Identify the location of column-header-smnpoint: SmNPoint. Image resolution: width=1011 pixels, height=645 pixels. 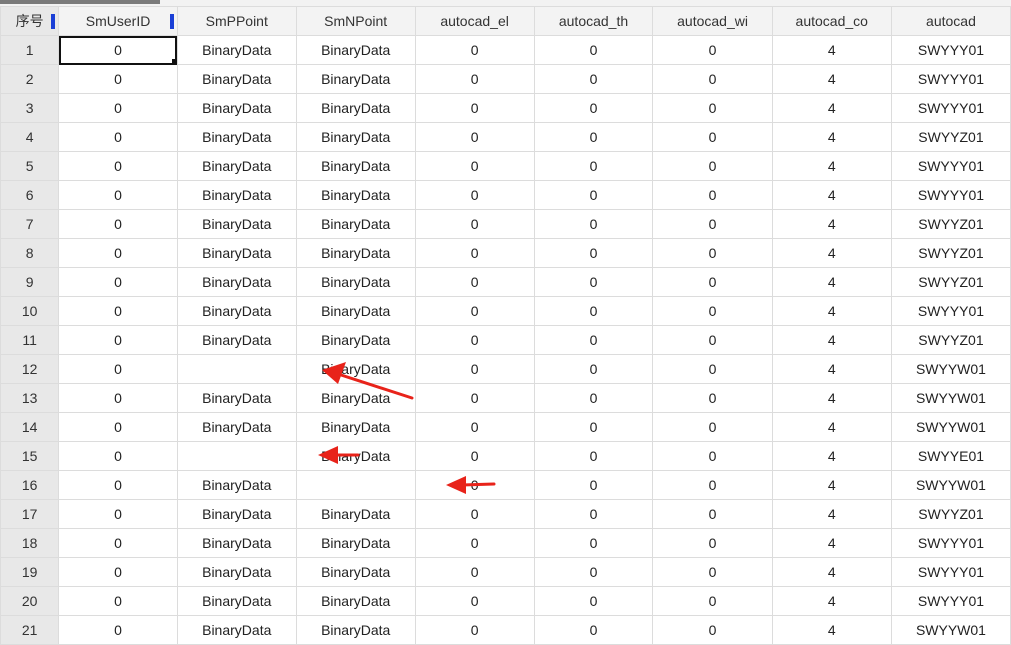
(355, 21).